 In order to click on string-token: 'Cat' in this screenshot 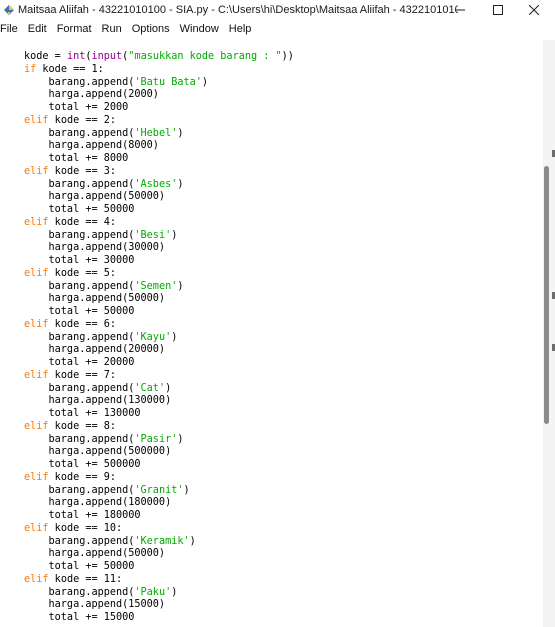, I will do `click(150, 388)`.